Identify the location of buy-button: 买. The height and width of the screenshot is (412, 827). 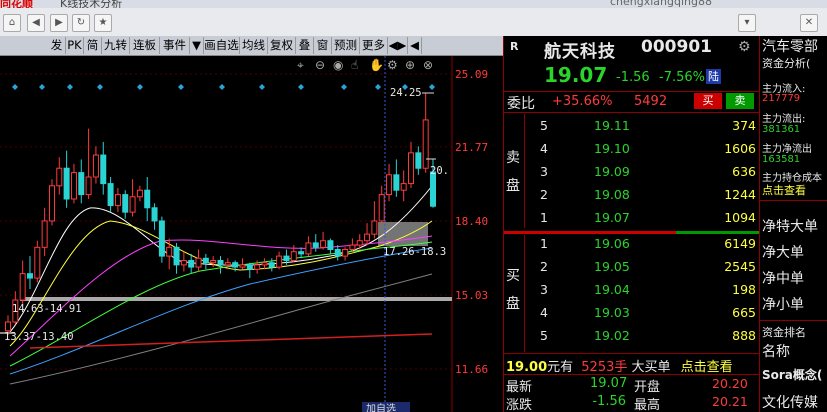
(708, 101).